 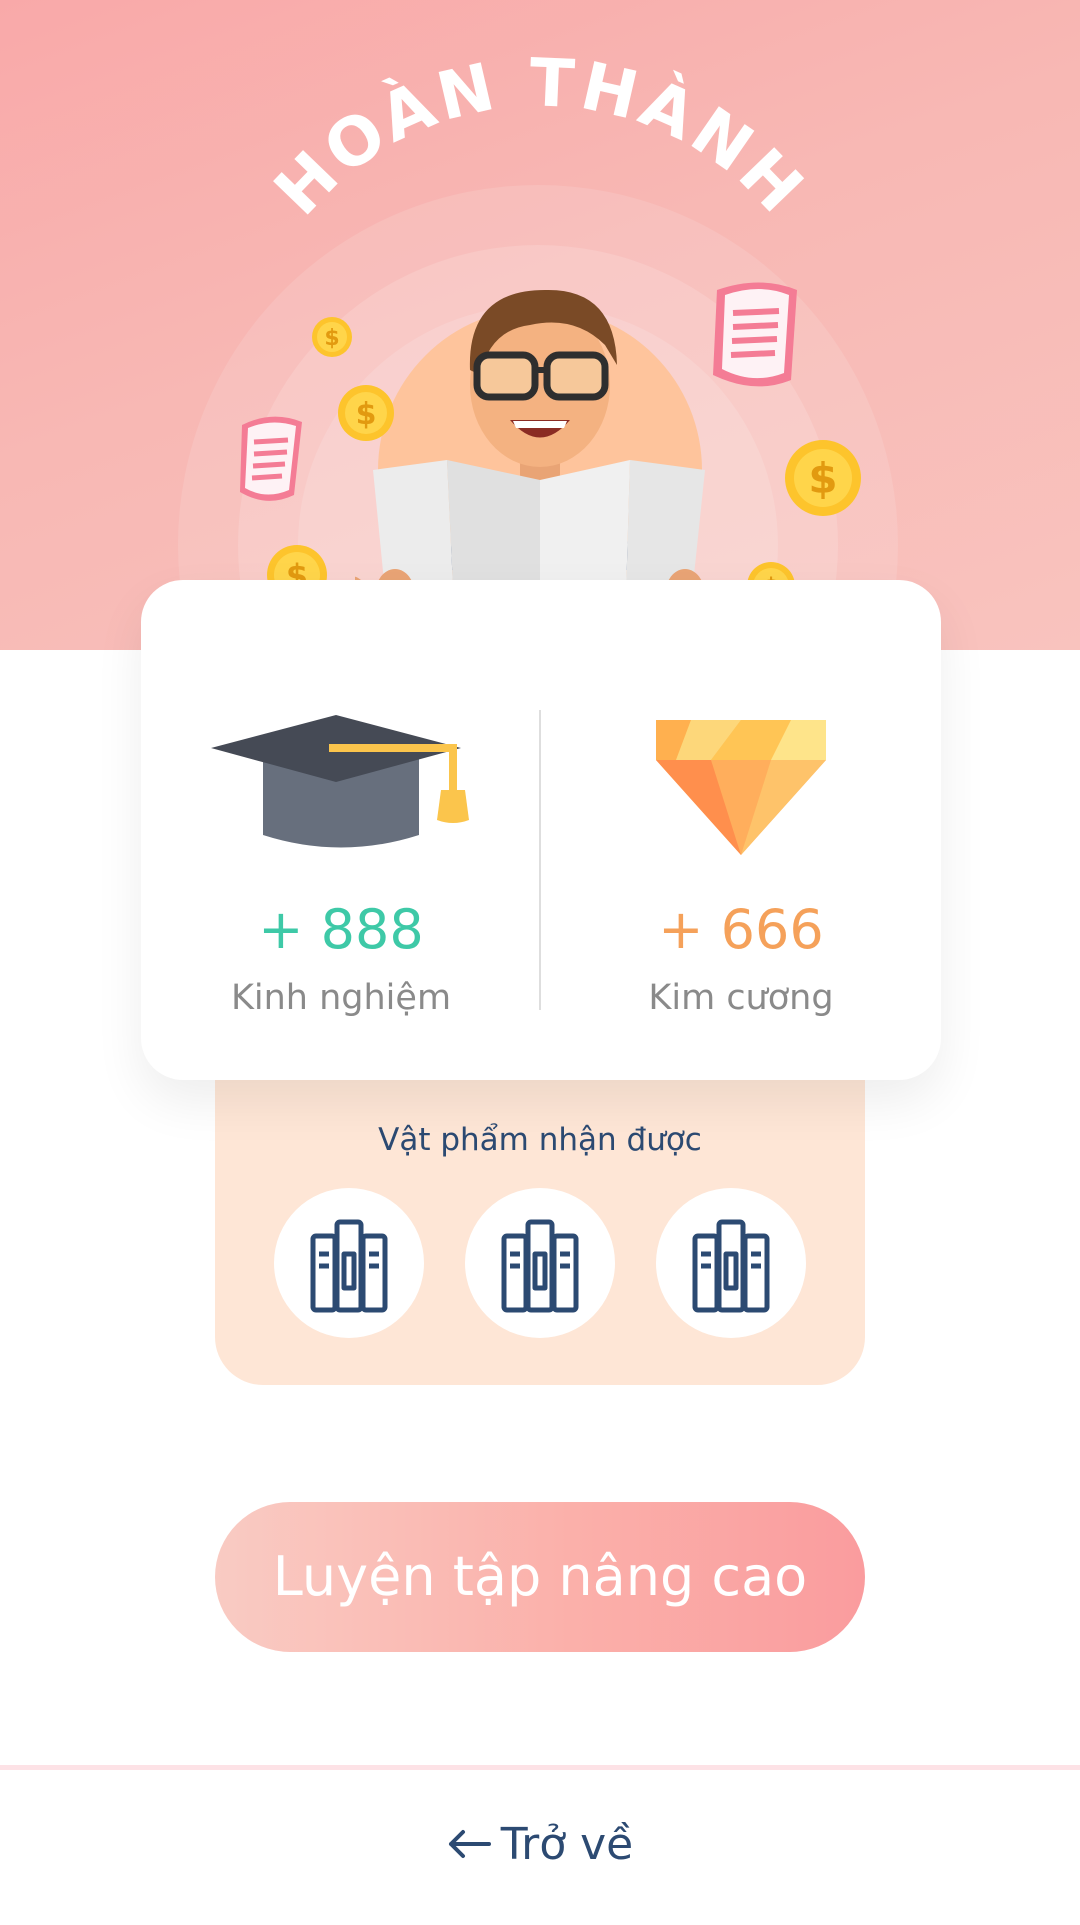 I want to click on title-text: HOÀN THÀNH, so click(x=538, y=137).